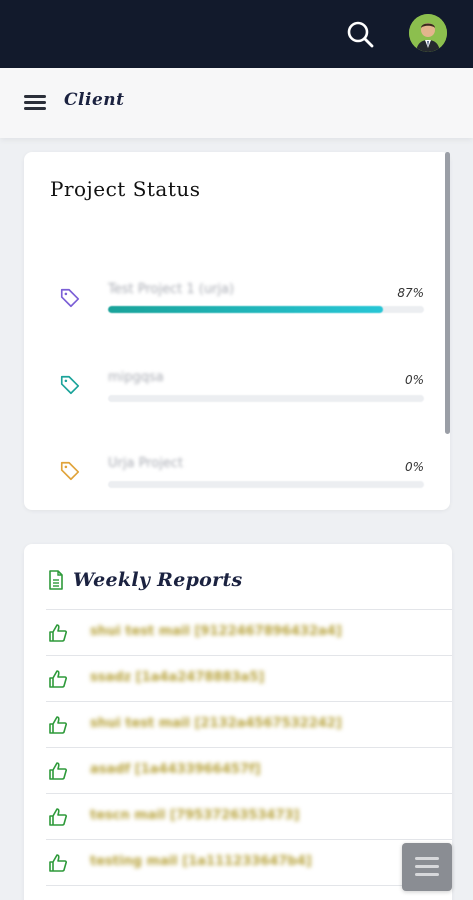  What do you see at coordinates (195, 815) in the screenshot?
I see `report-title: tescn mail [7953726353473]` at bounding box center [195, 815].